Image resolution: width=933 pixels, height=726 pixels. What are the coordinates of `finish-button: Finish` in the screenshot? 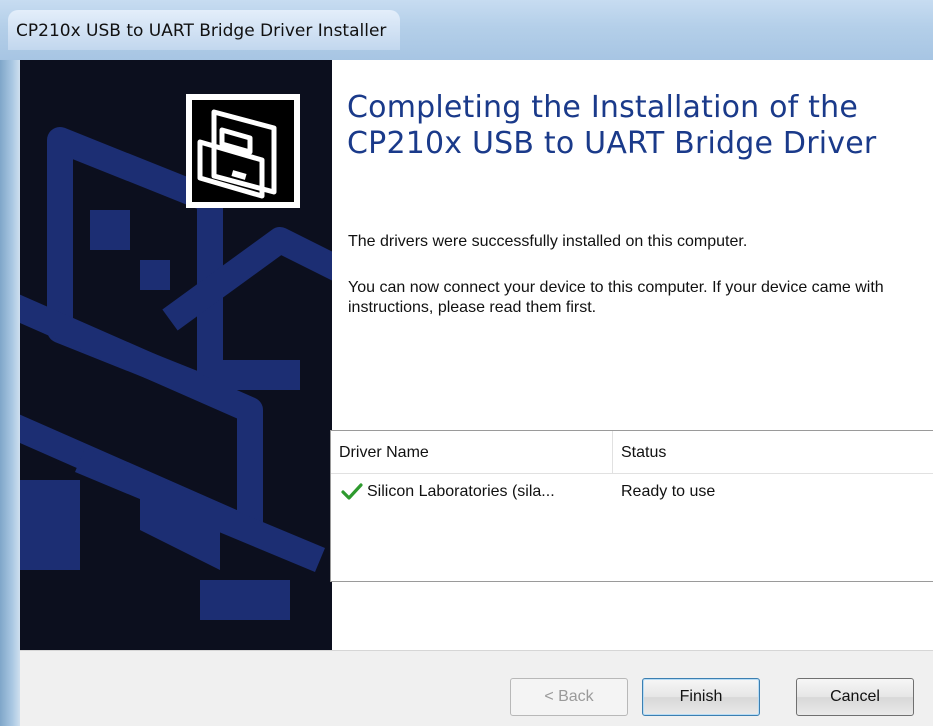 It's located at (701, 697).